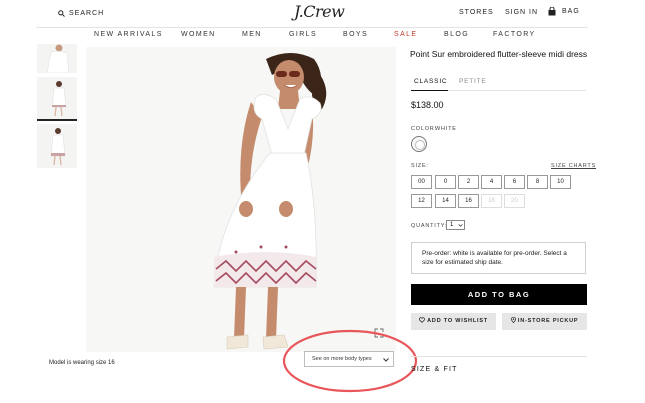 The image size is (645, 403). I want to click on quantity-label: QUANTITY:, so click(429, 226).